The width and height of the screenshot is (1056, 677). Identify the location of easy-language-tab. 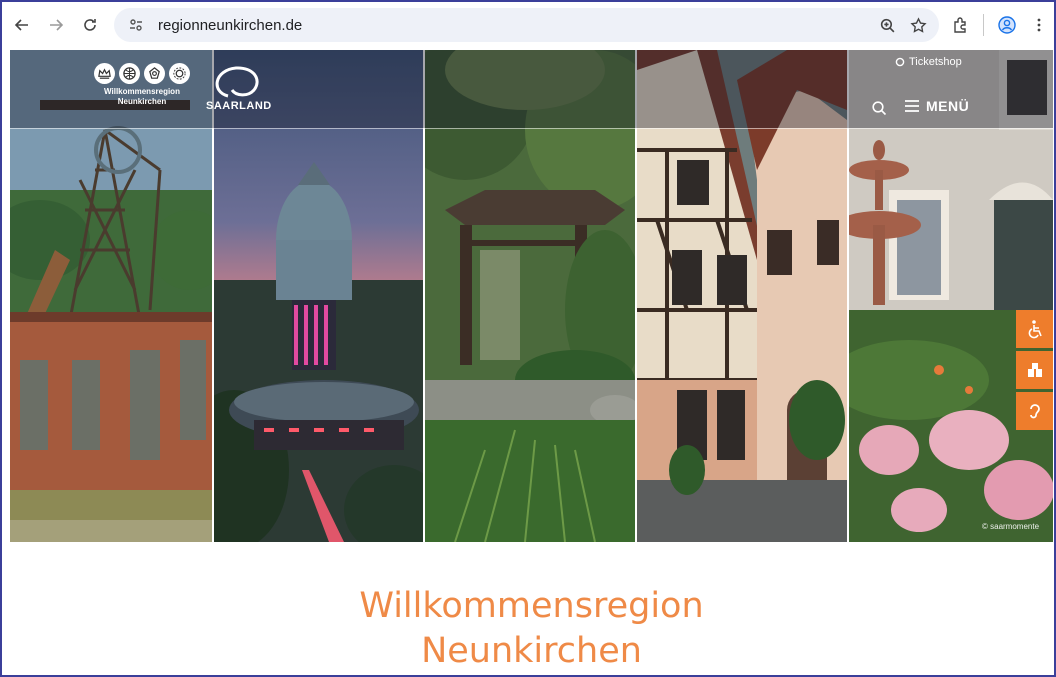
(1034, 370).